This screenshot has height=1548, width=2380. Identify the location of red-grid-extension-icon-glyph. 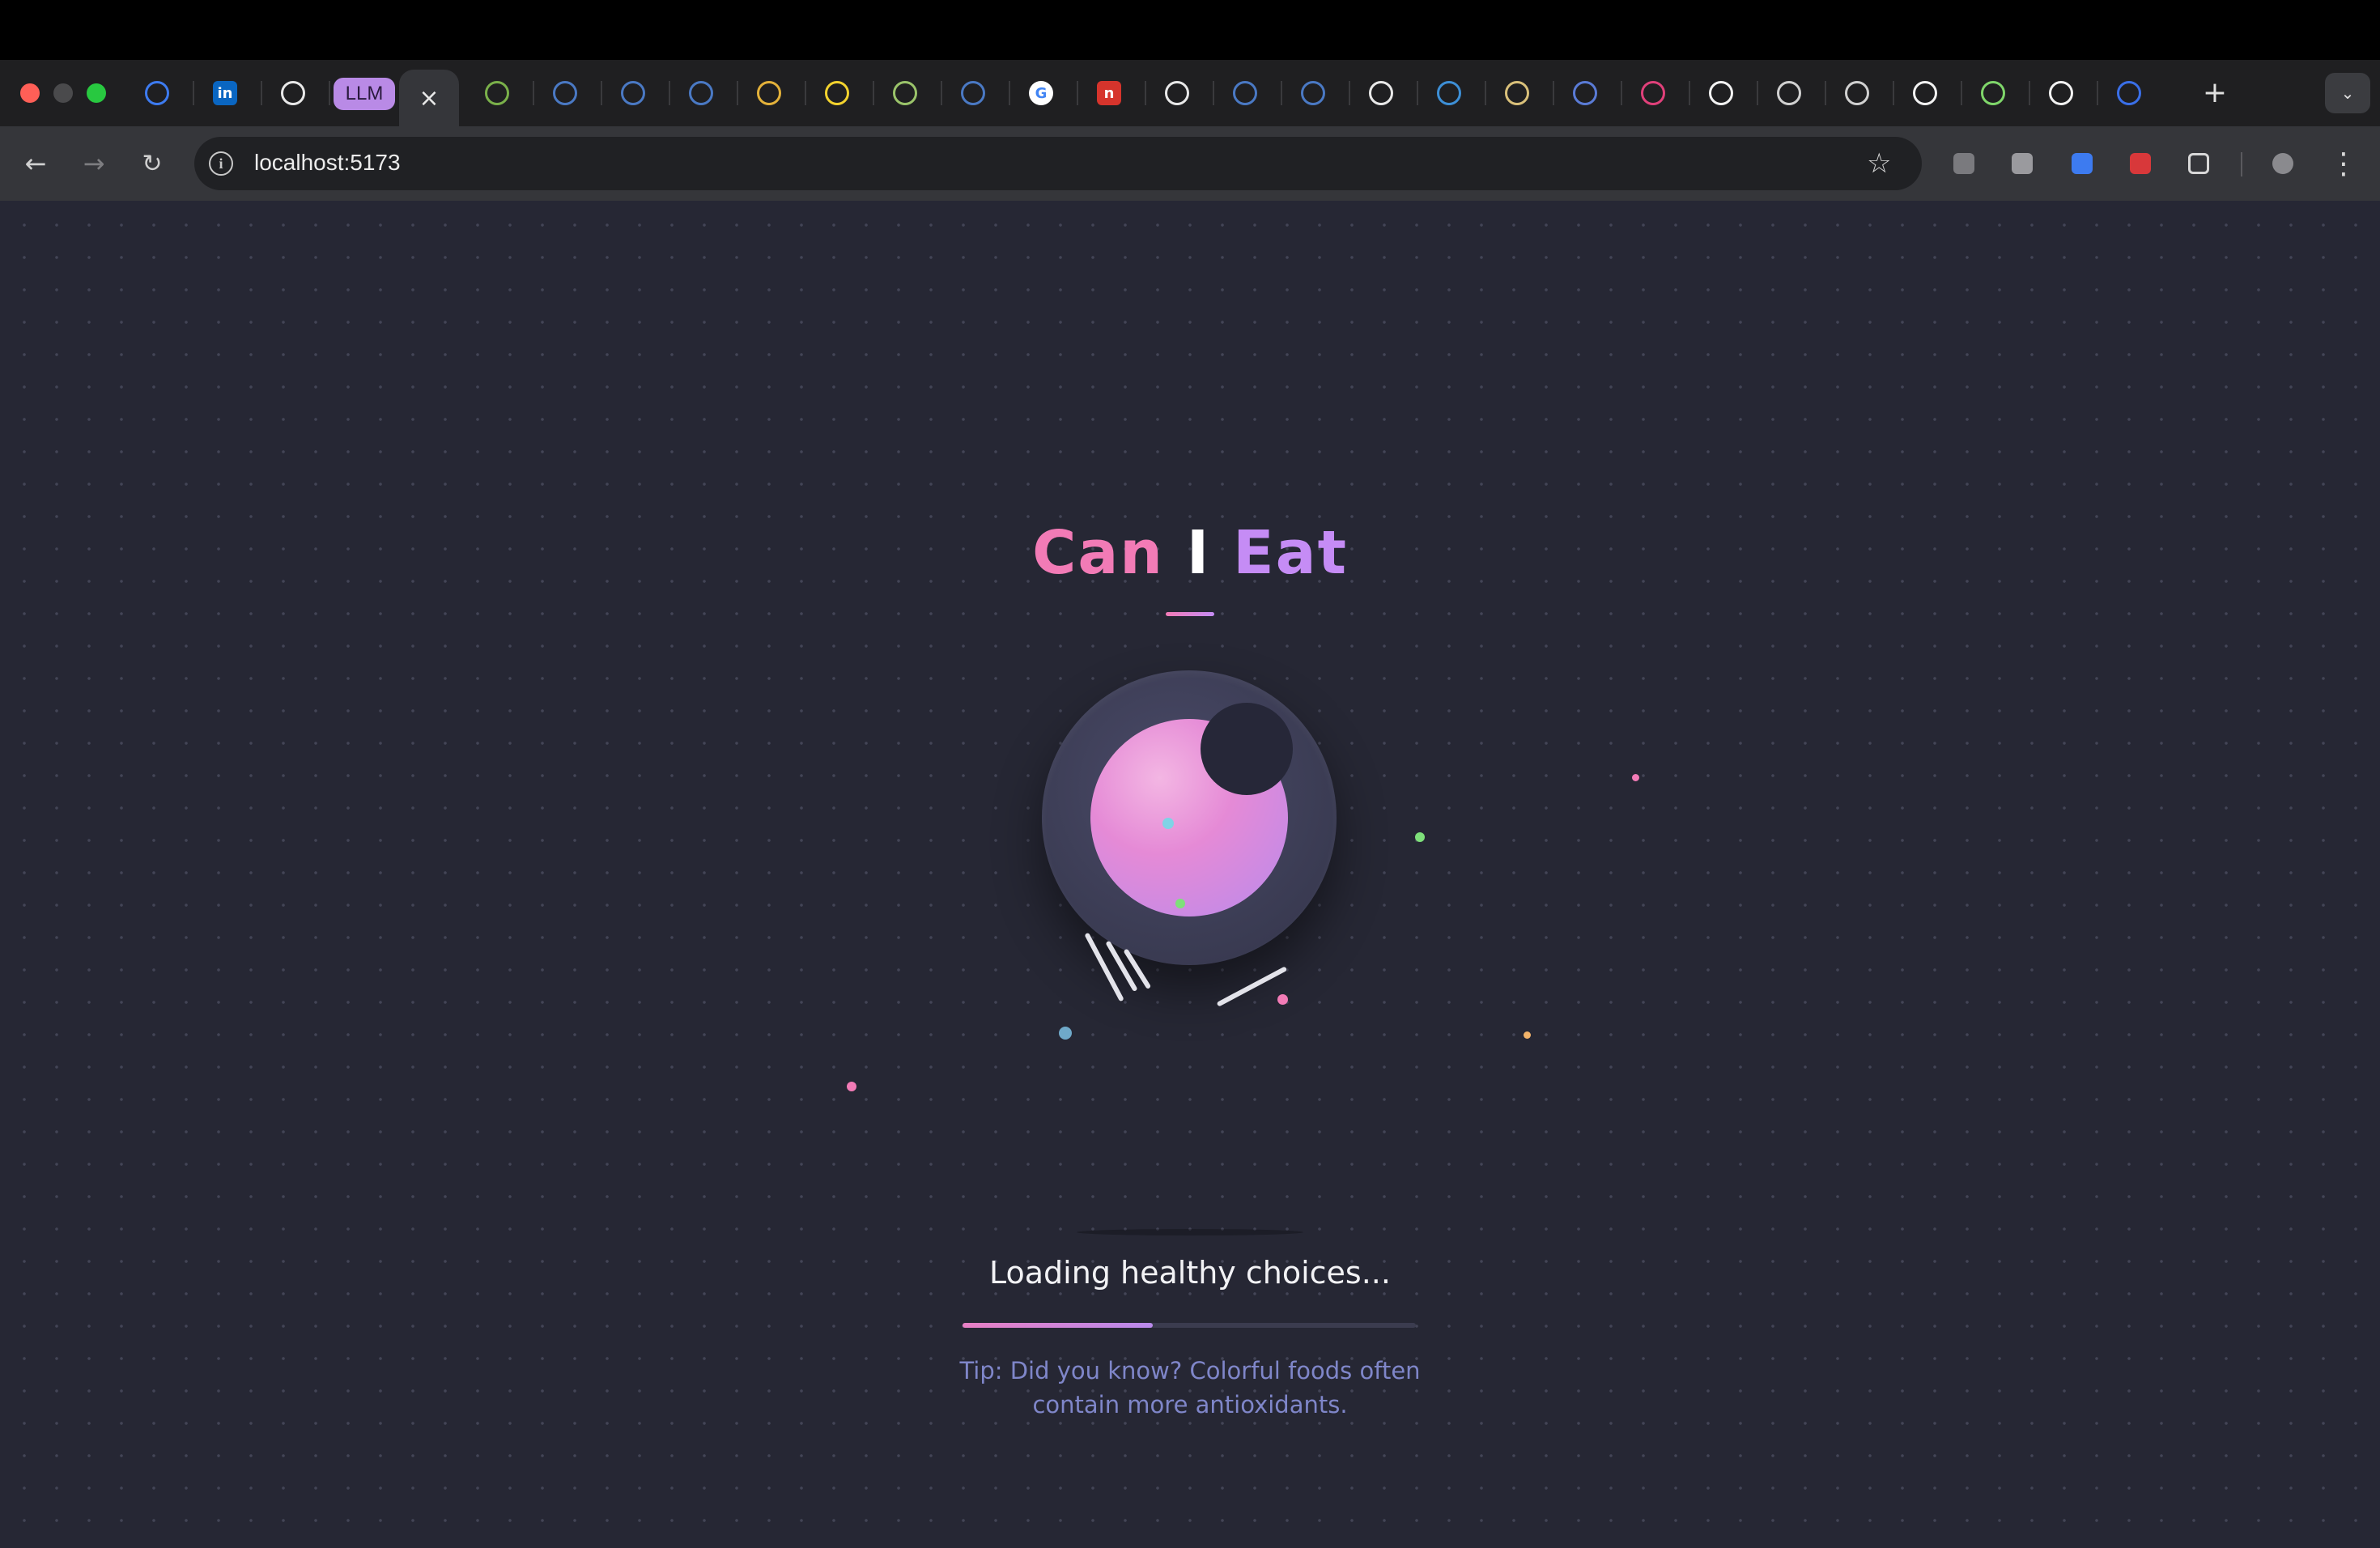
(2141, 164).